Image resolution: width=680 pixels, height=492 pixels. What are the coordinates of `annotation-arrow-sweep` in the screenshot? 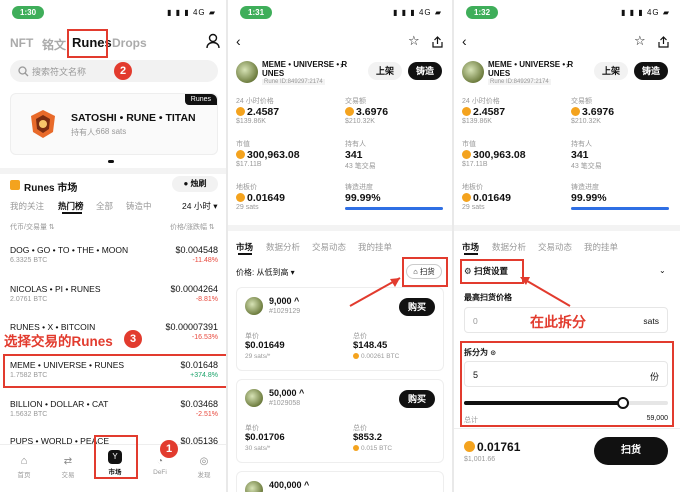 It's located at (375, 292).